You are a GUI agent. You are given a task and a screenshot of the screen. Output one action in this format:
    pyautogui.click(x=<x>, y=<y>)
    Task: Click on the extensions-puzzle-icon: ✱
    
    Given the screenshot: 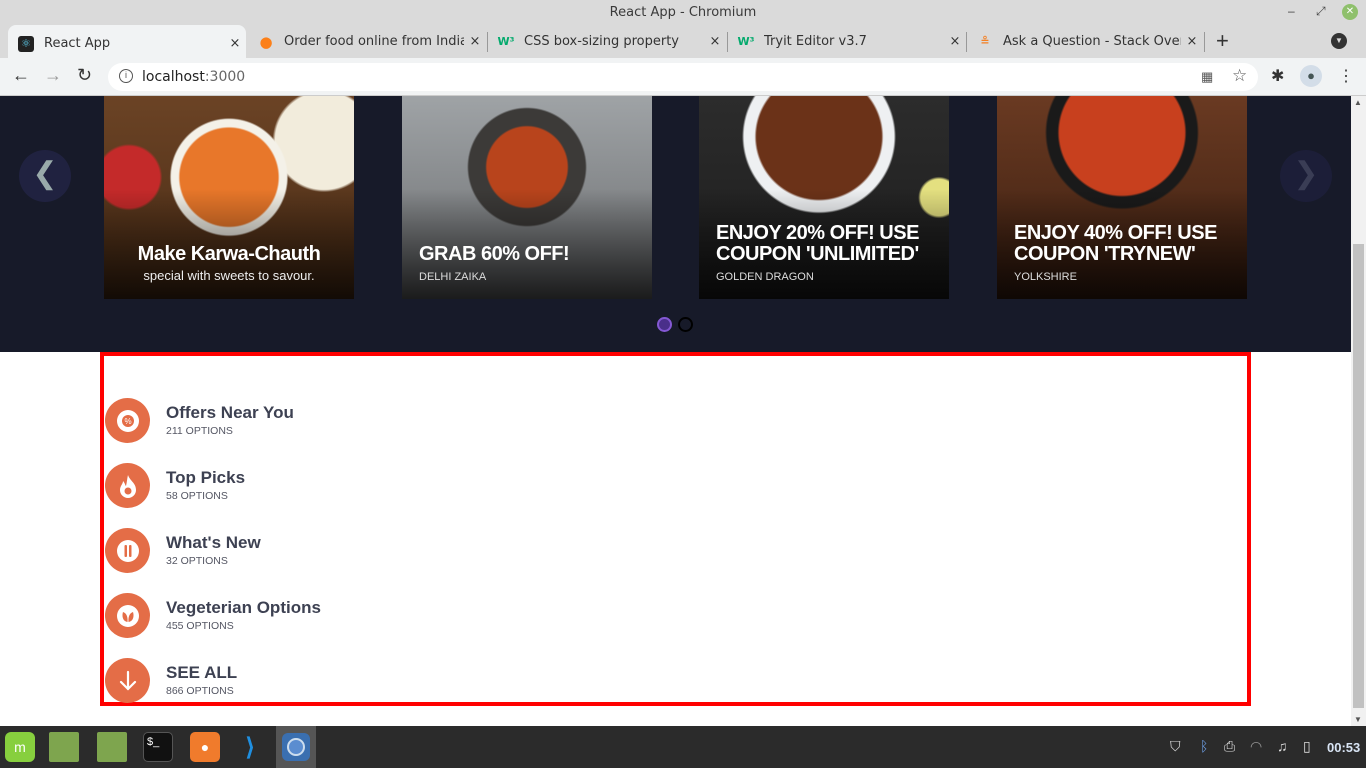 What is the action you would take?
    pyautogui.click(x=1277, y=76)
    